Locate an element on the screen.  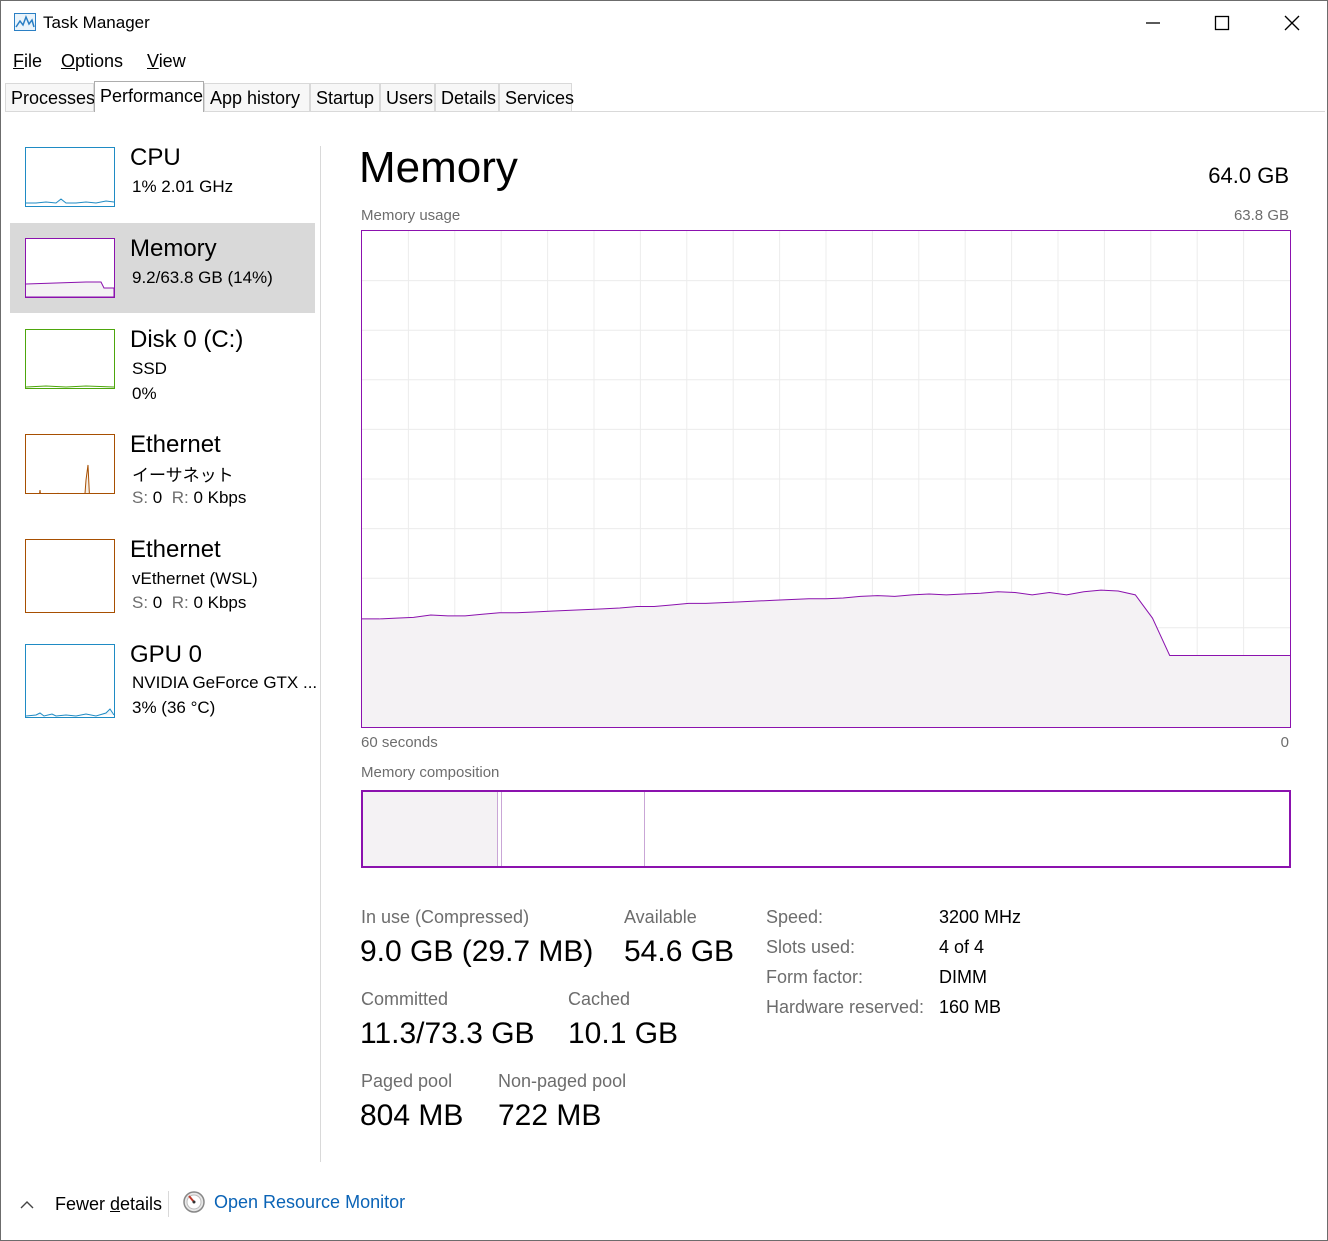
menu-file: File is located at coordinates (27, 61).